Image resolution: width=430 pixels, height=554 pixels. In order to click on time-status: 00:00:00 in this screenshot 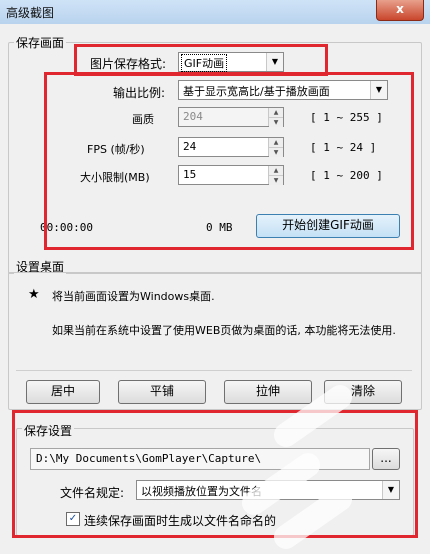, I will do `click(66, 227)`.